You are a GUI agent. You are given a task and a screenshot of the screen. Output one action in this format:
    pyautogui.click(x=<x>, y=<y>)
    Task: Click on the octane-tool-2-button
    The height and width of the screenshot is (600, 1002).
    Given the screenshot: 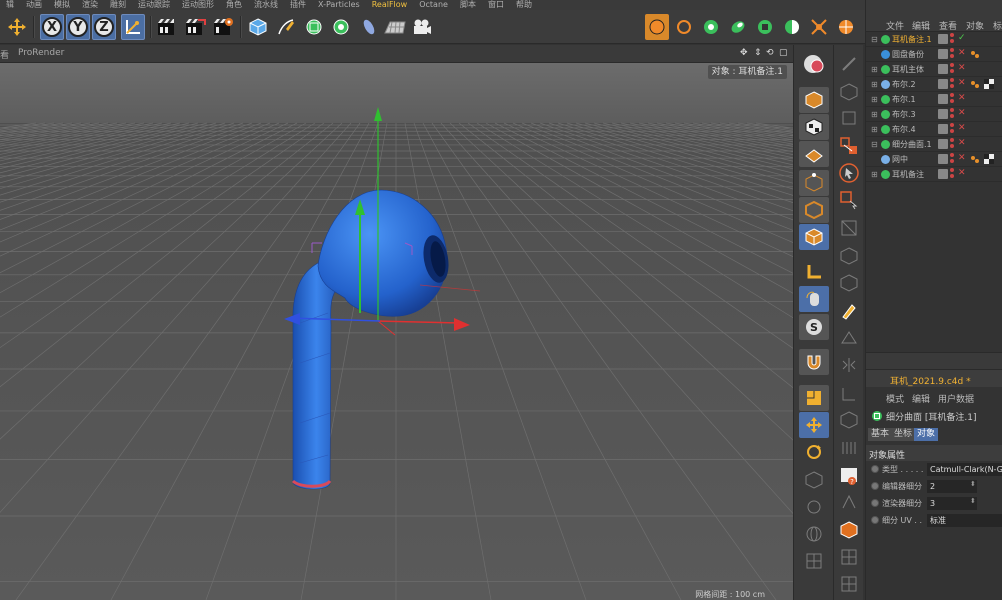 What is the action you would take?
    pyautogui.click(x=711, y=27)
    